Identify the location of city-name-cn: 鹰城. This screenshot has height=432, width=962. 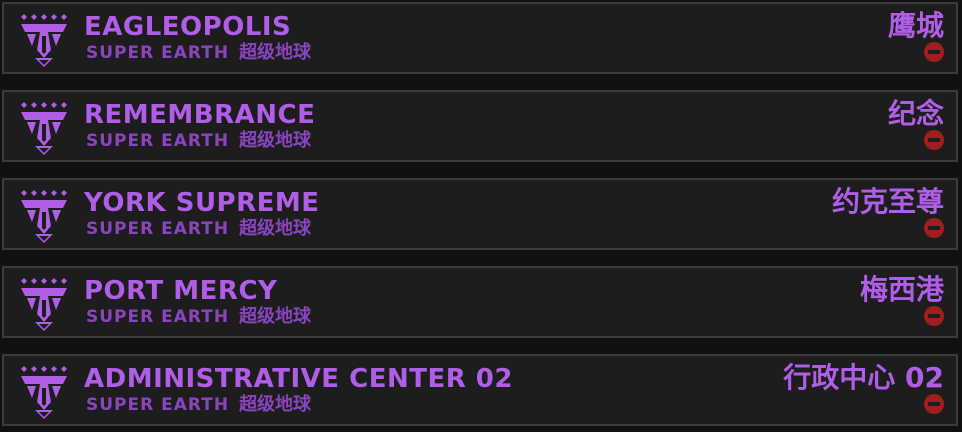
(915, 25).